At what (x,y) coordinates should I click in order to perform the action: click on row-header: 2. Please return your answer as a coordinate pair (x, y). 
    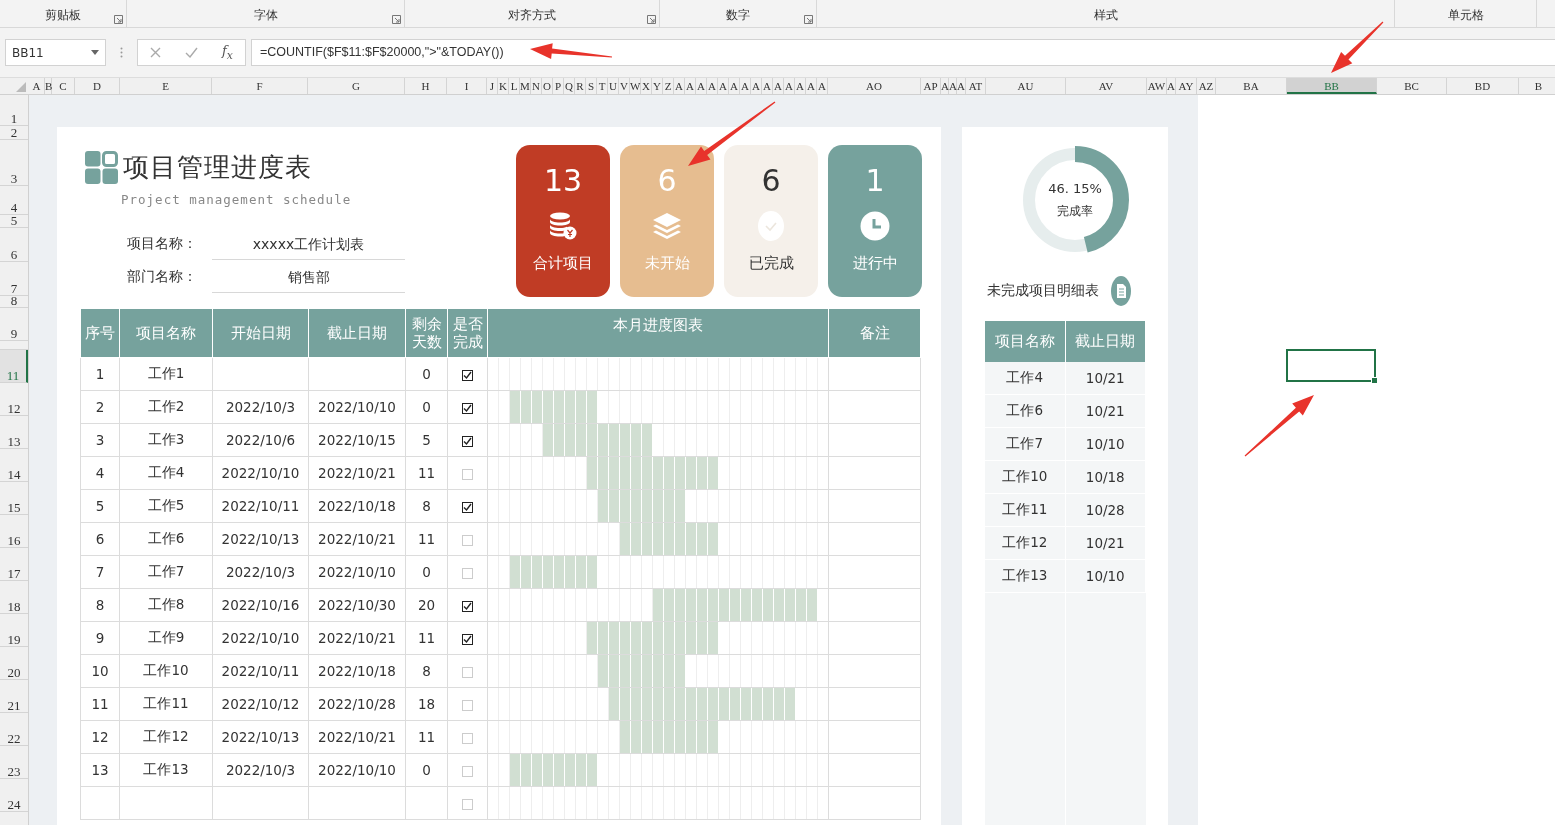
    Looking at the image, I should click on (14, 133).